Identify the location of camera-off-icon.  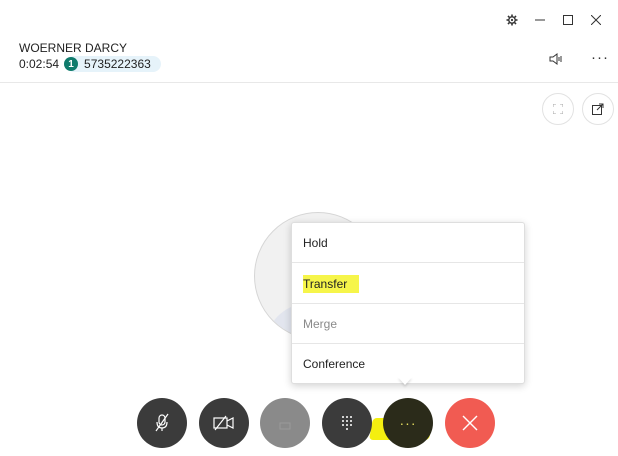
(223, 423).